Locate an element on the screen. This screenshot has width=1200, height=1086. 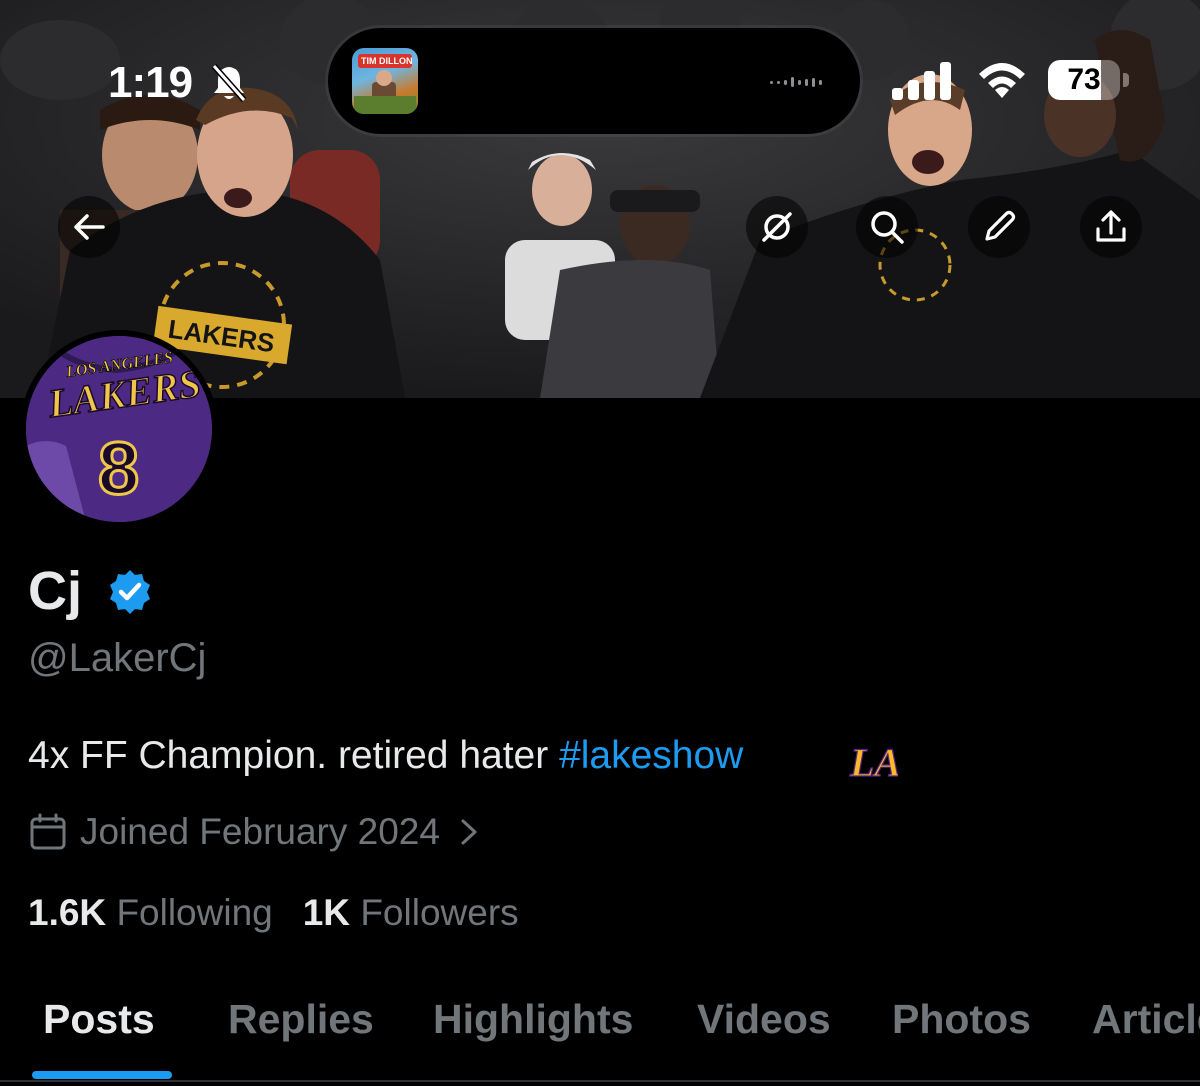
display-name: Cj is located at coordinates (55, 591).